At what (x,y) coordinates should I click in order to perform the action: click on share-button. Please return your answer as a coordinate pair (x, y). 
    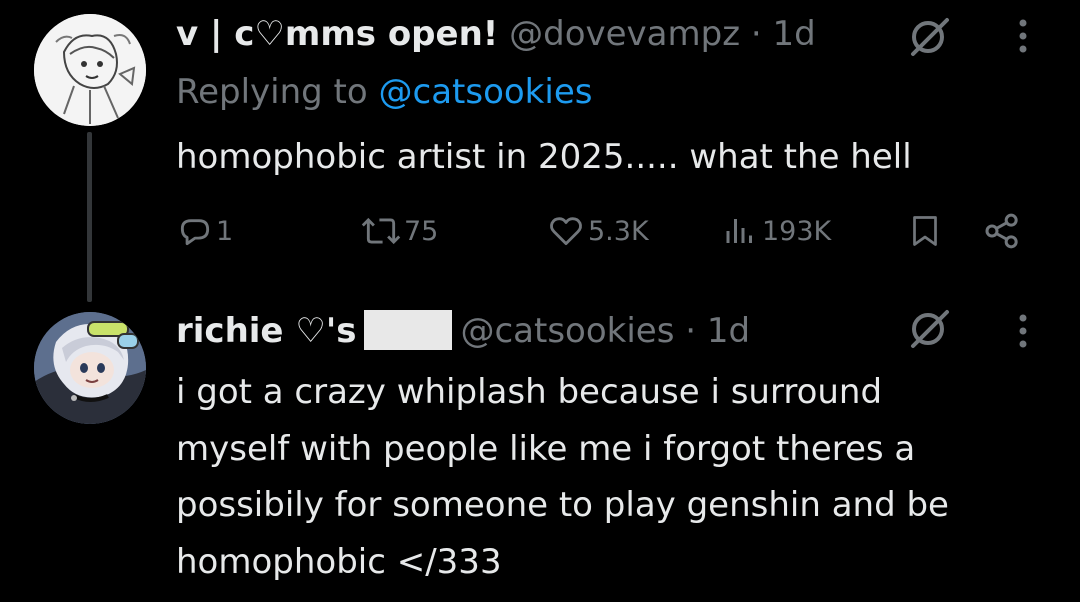
    Looking at the image, I should click on (1002, 231).